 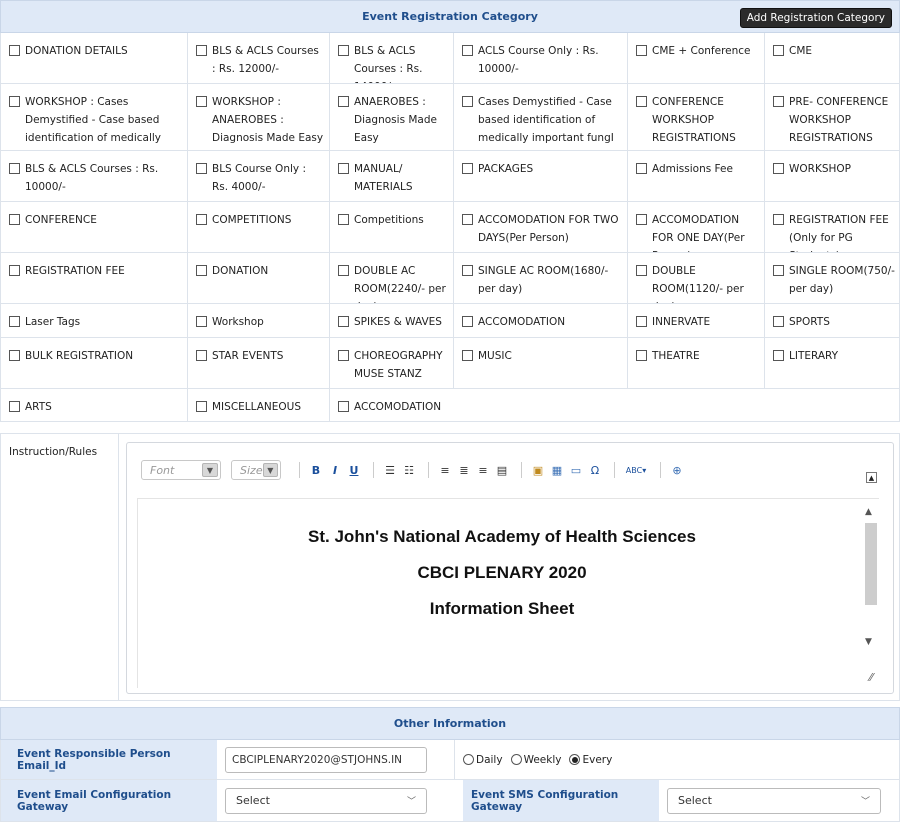 What do you see at coordinates (576, 470) in the screenshot?
I see `horizontal-rule-icon: ▭` at bounding box center [576, 470].